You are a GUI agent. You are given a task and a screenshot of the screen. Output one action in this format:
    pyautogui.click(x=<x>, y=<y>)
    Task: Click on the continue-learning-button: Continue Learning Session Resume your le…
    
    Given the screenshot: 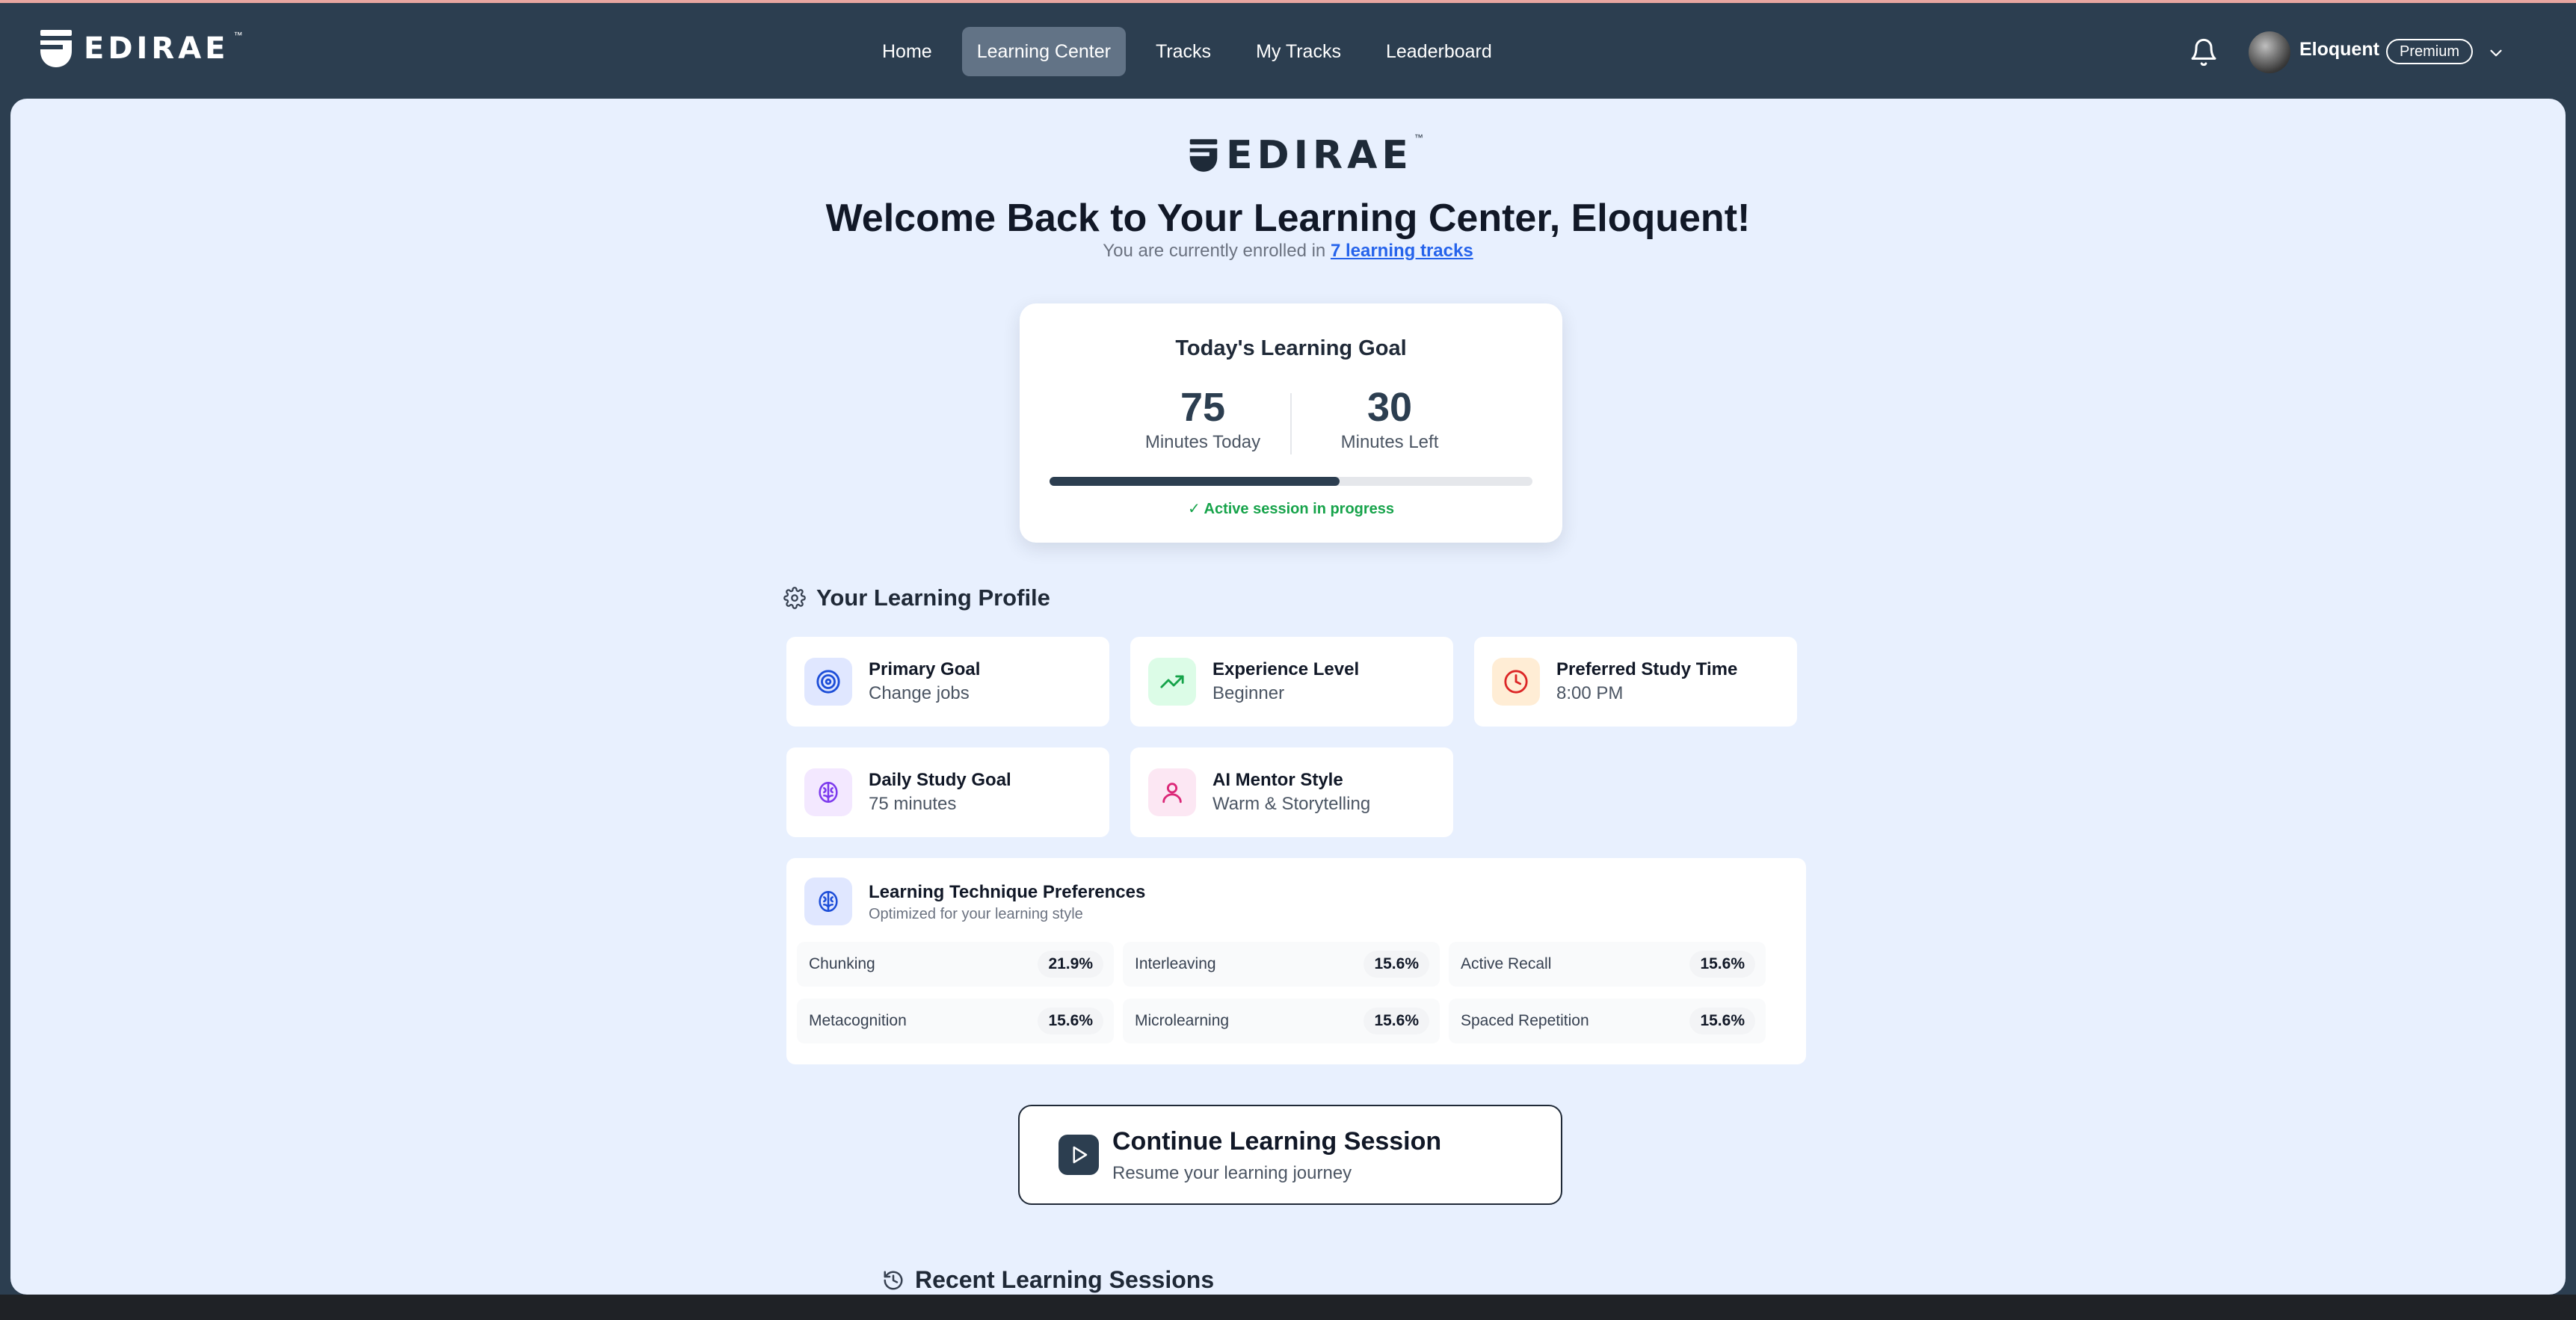 What is the action you would take?
    pyautogui.click(x=1290, y=1155)
    